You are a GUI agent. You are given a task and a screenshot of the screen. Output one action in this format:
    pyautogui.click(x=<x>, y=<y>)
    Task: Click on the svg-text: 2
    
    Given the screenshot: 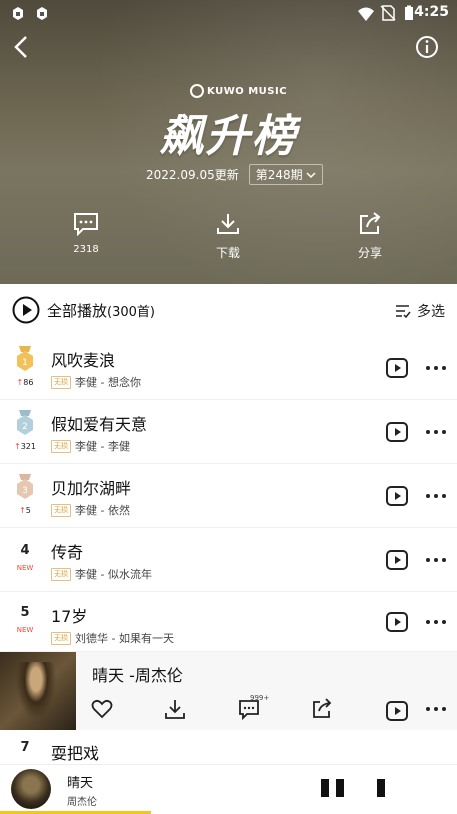 What is the action you would take?
    pyautogui.click(x=25, y=427)
    